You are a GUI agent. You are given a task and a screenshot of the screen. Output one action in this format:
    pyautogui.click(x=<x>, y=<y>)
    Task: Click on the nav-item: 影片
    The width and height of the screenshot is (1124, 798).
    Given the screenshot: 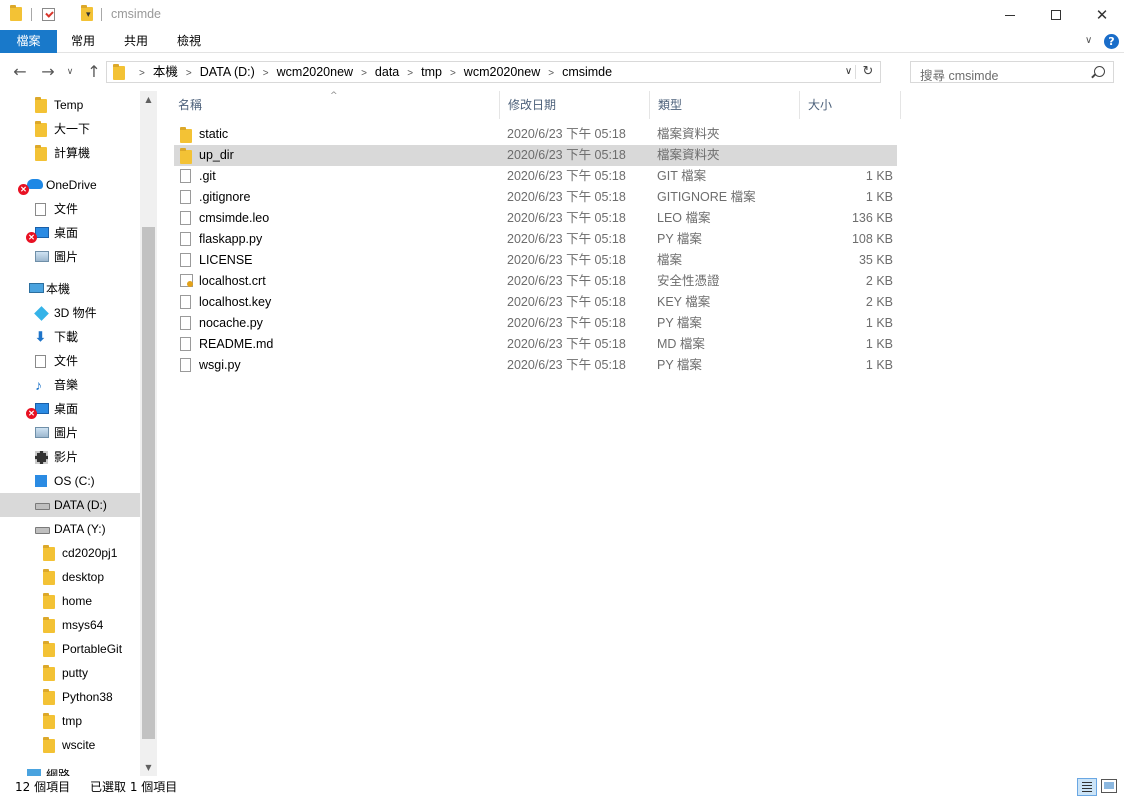 What is the action you would take?
    pyautogui.click(x=70, y=457)
    